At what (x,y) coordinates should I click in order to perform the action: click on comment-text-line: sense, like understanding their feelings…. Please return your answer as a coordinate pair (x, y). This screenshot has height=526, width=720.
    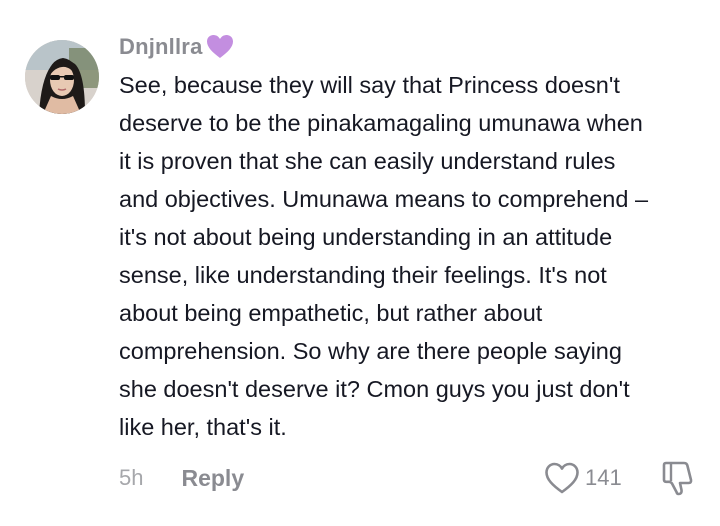
    Looking at the image, I should click on (363, 275).